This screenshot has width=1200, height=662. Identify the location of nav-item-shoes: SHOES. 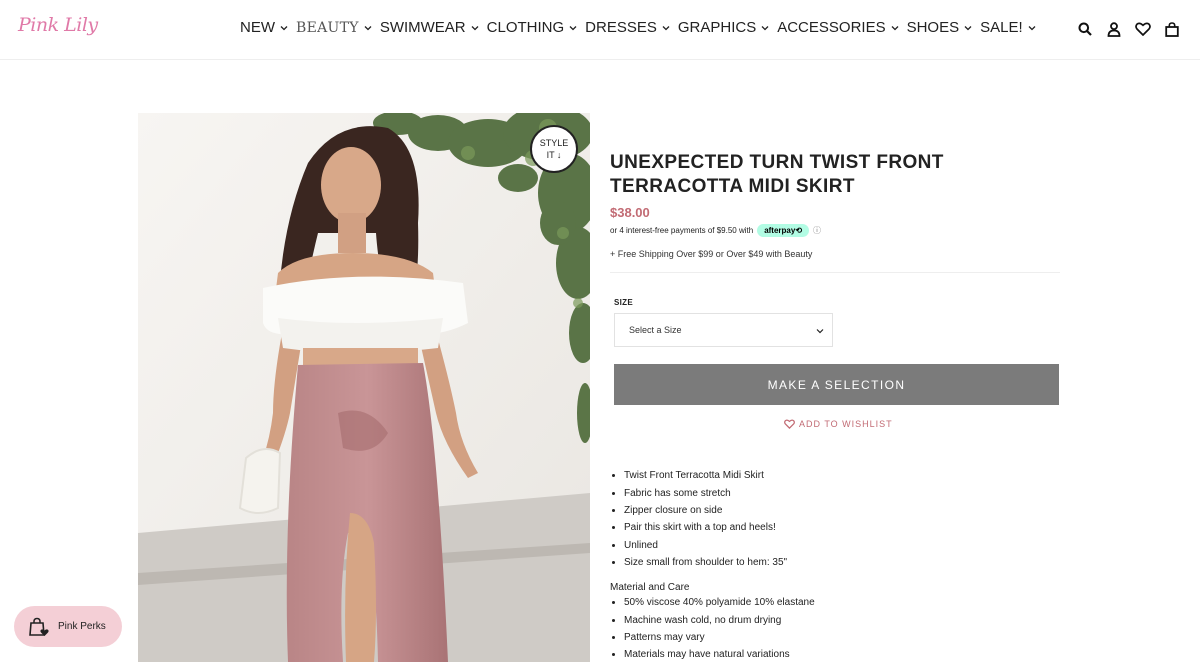
(940, 27).